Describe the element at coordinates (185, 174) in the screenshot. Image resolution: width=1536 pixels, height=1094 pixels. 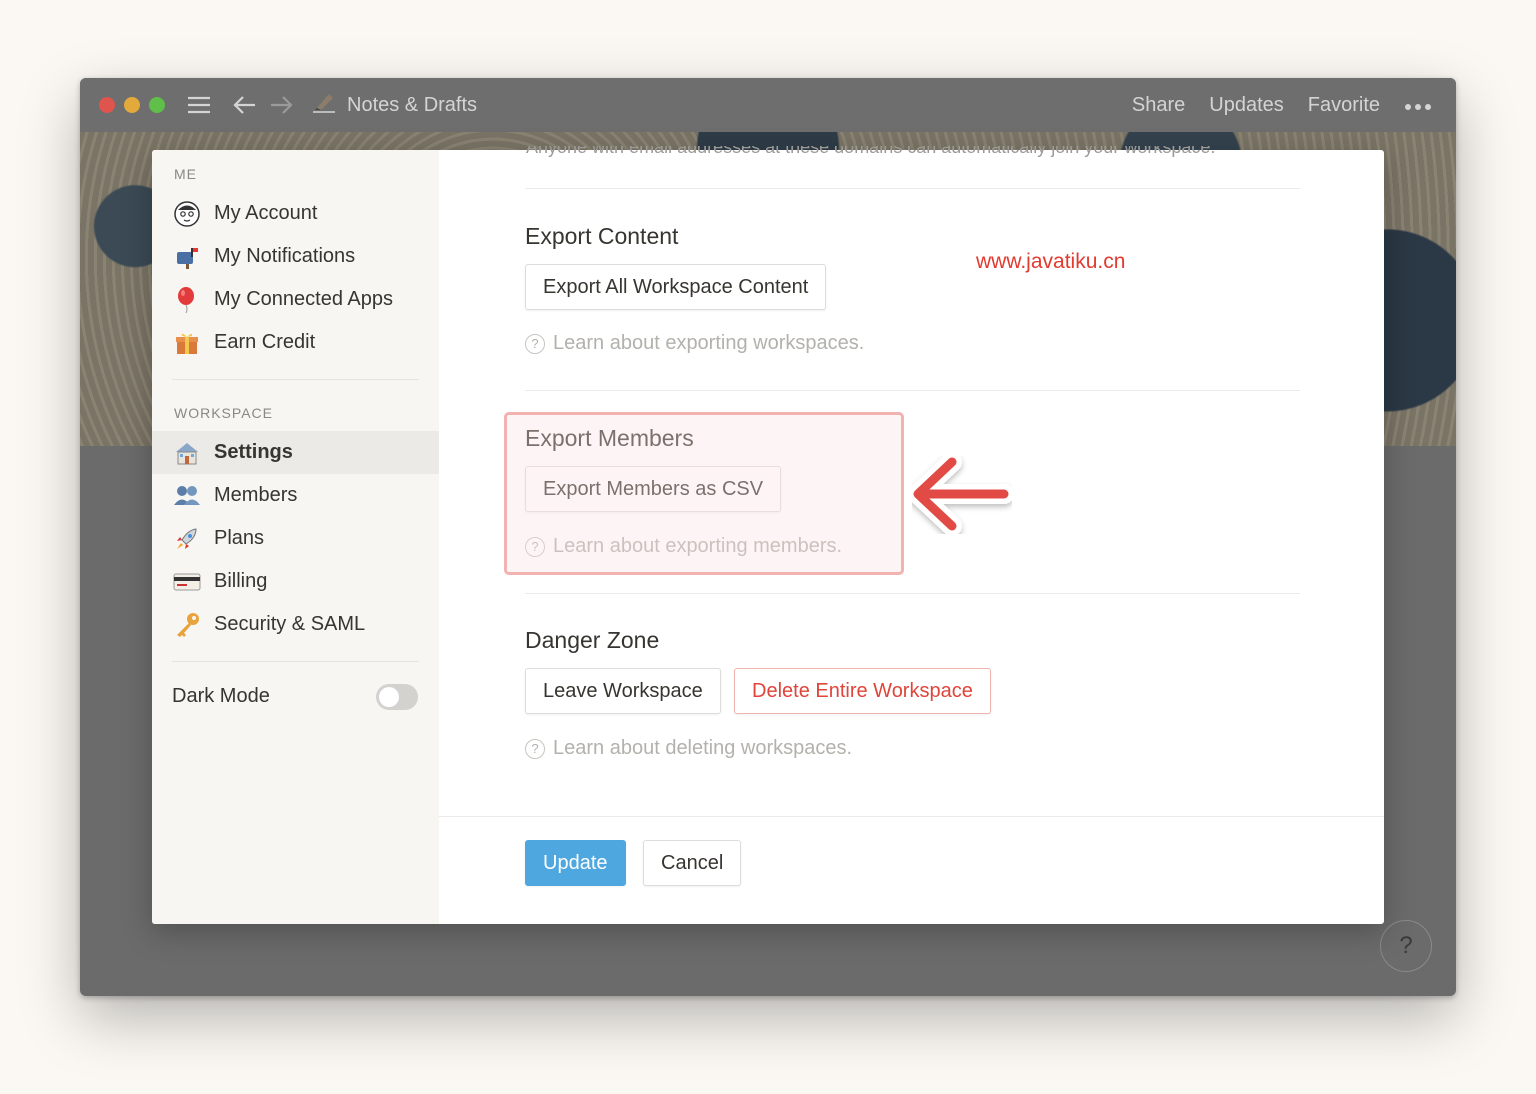
I see `me-section-heading: ME` at that location.